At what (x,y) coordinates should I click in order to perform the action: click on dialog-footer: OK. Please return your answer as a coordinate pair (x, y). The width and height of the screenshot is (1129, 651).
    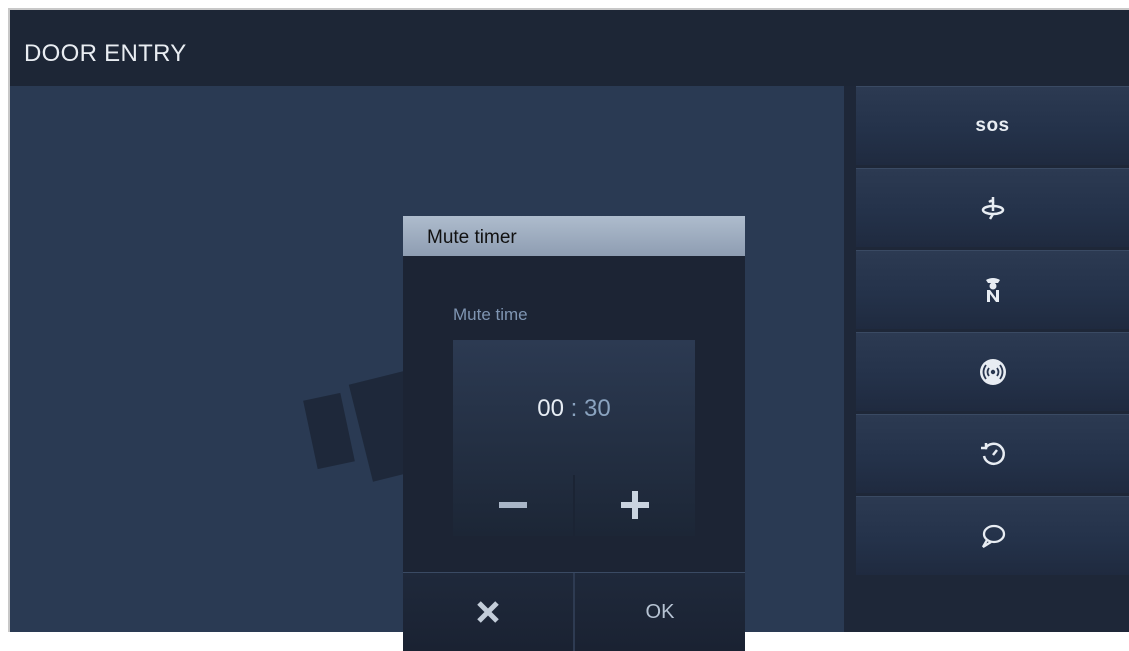
    Looking at the image, I should click on (574, 611).